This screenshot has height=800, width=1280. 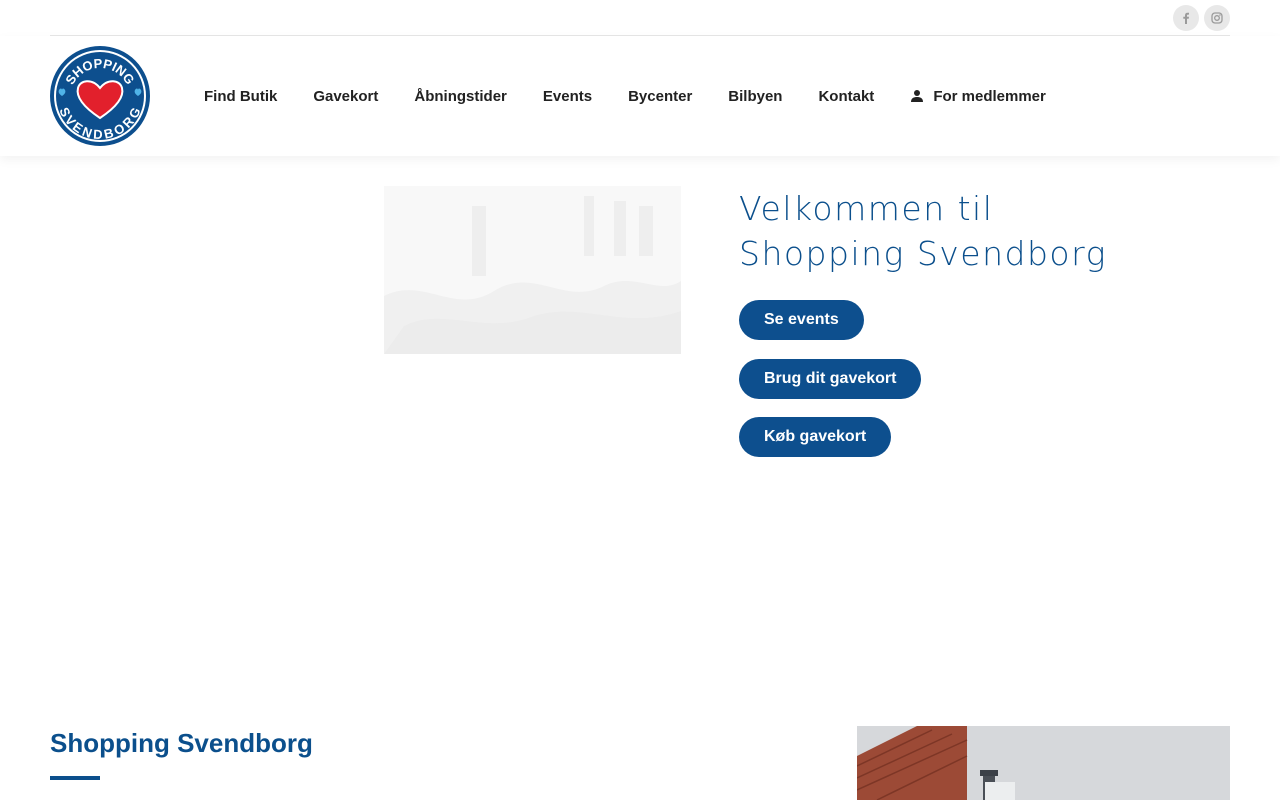 What do you see at coordinates (917, 96) in the screenshot?
I see `user-icon` at bounding box center [917, 96].